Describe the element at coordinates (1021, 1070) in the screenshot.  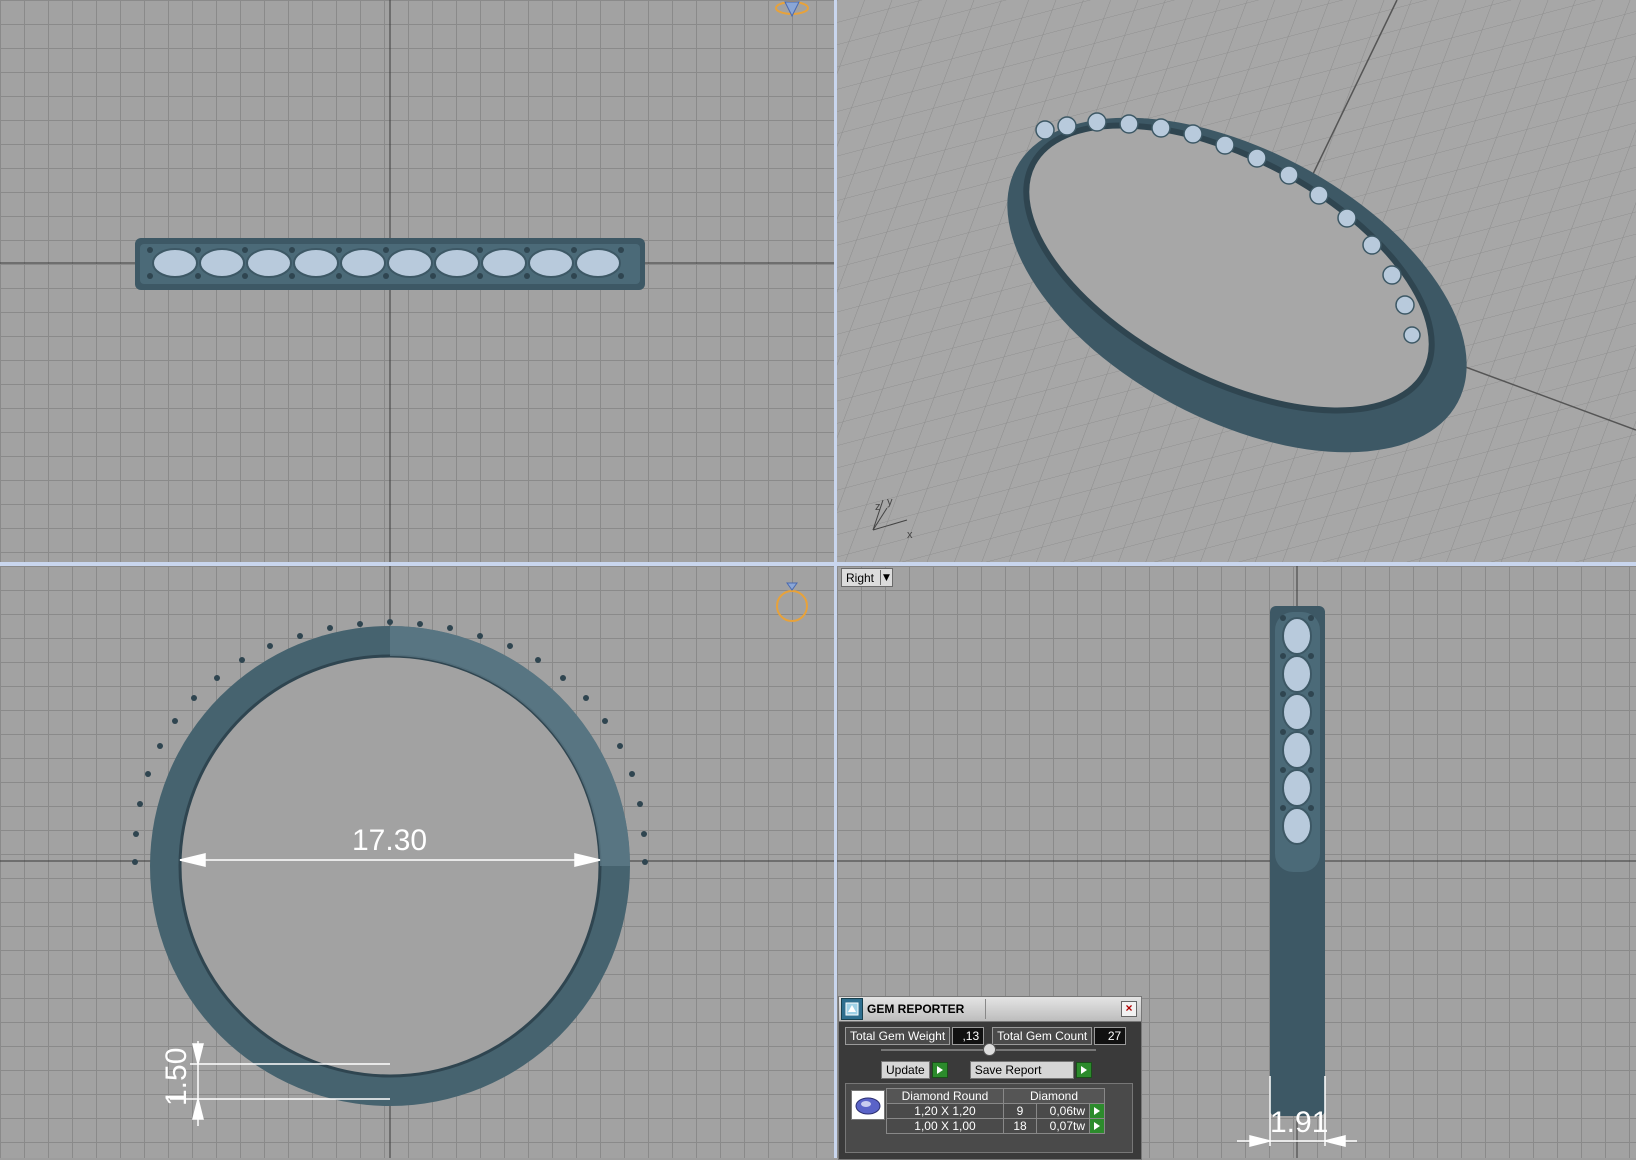
I see `save-report-button-label: Save Report` at that location.